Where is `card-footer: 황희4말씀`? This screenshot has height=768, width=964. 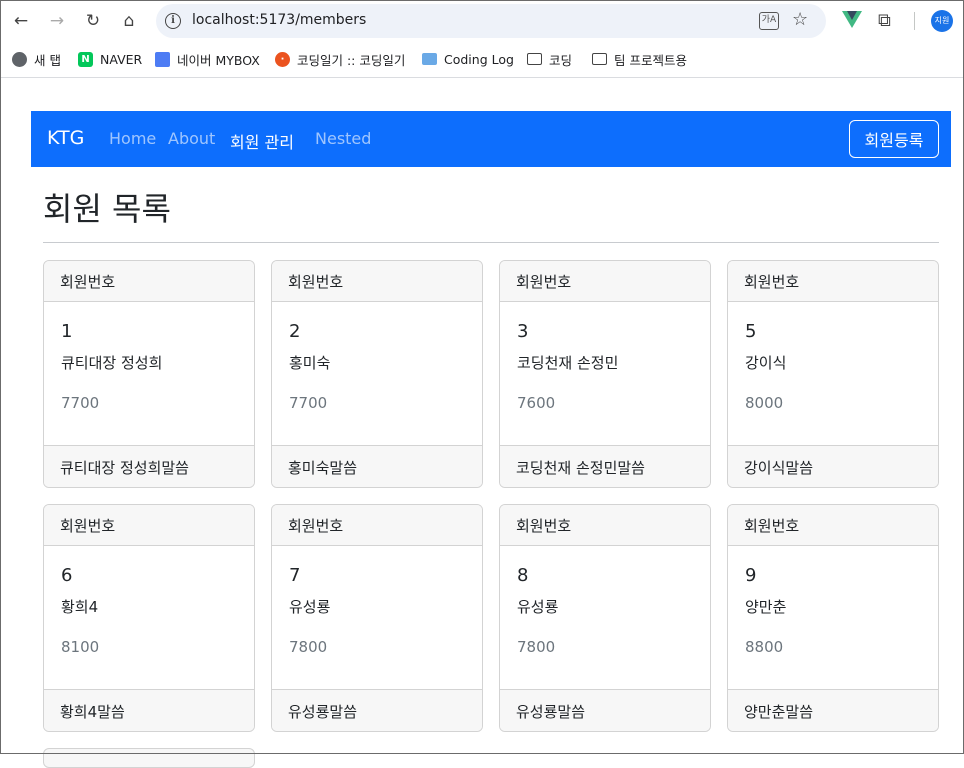 card-footer: 황희4말씀 is located at coordinates (149, 710).